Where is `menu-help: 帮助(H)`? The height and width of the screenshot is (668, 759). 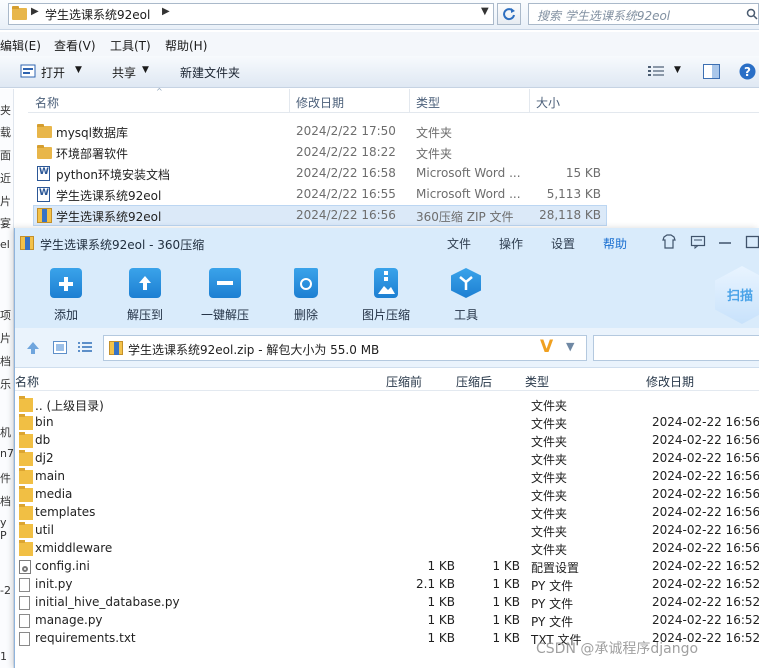
menu-help: 帮助(H) is located at coordinates (186, 45).